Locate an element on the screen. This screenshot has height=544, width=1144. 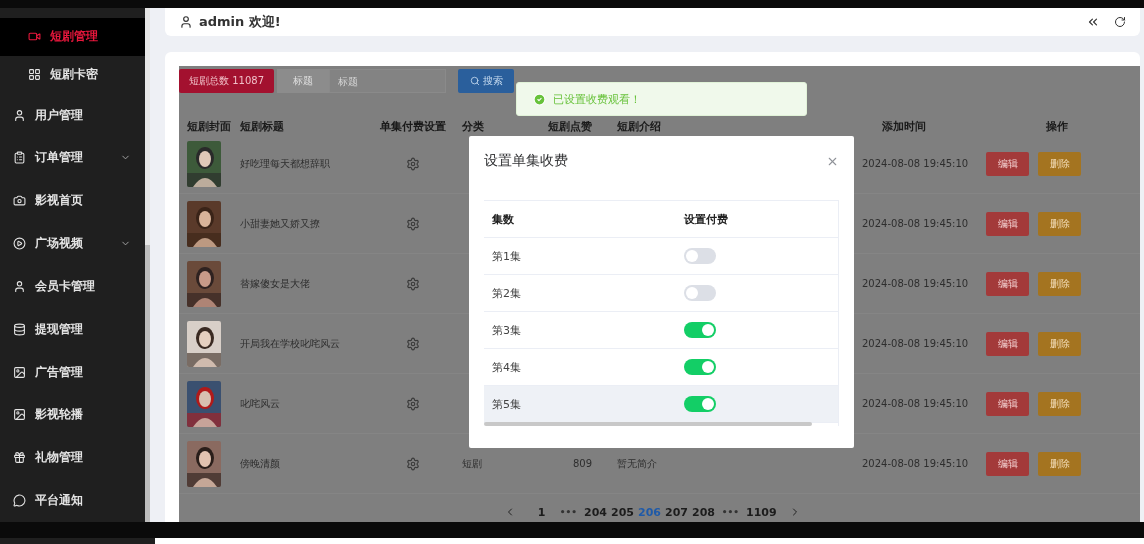
table-cell: 小甜妻她又娇又撩 is located at coordinates (280, 223).